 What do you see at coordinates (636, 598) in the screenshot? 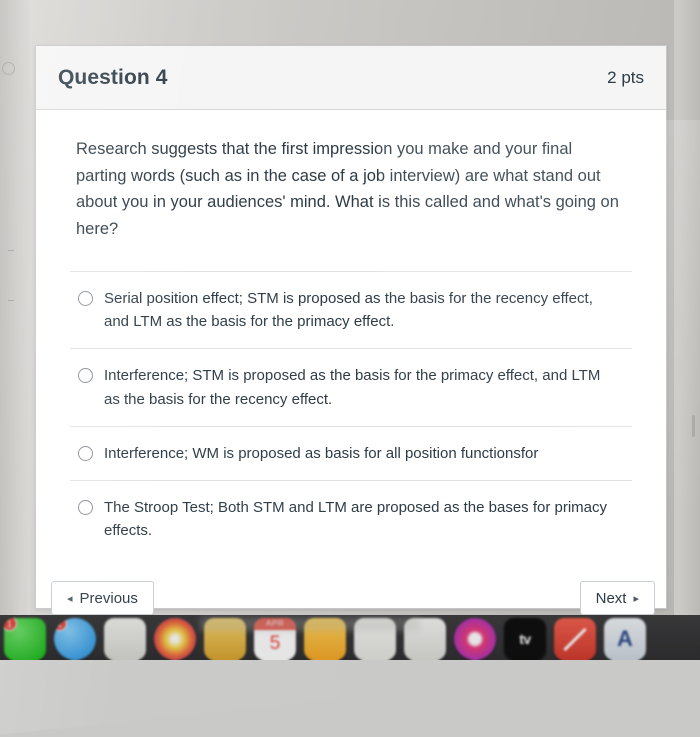
I see `chevron-right-icon: ▸` at bounding box center [636, 598].